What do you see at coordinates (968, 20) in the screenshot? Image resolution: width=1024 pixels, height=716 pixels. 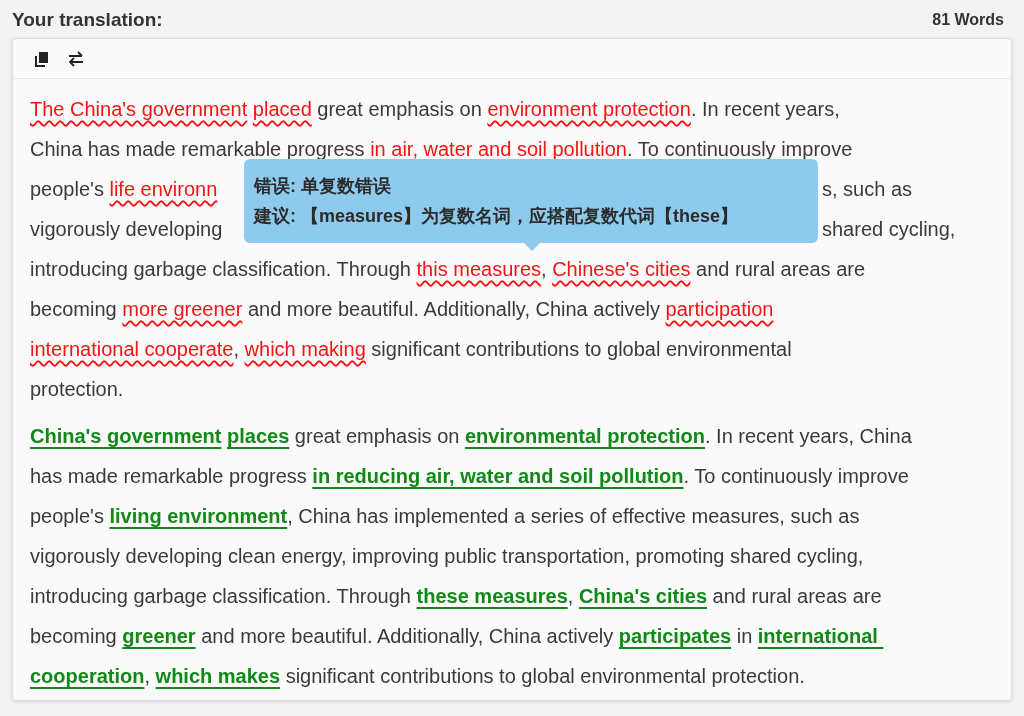 I see `word-count: 81 Words` at bounding box center [968, 20].